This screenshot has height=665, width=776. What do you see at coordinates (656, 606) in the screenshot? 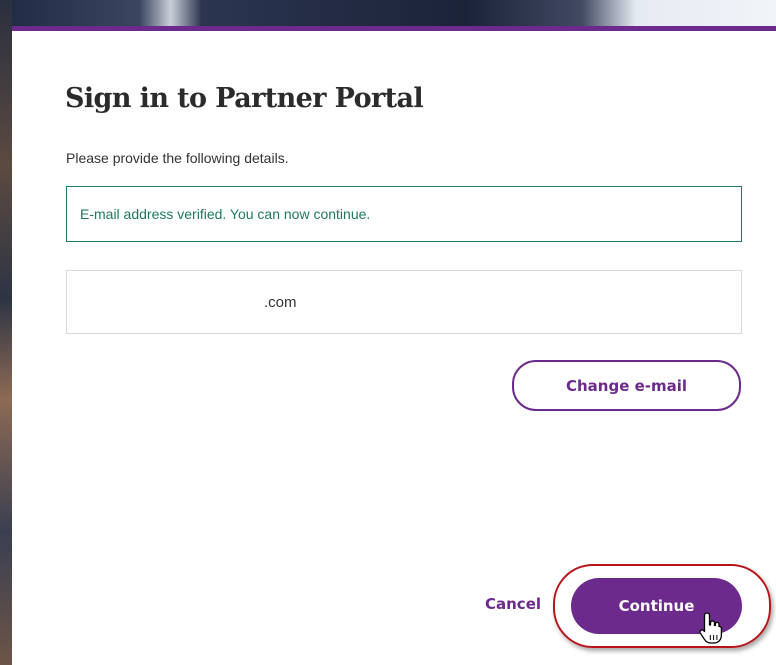
I see `continue-button: Continue` at bounding box center [656, 606].